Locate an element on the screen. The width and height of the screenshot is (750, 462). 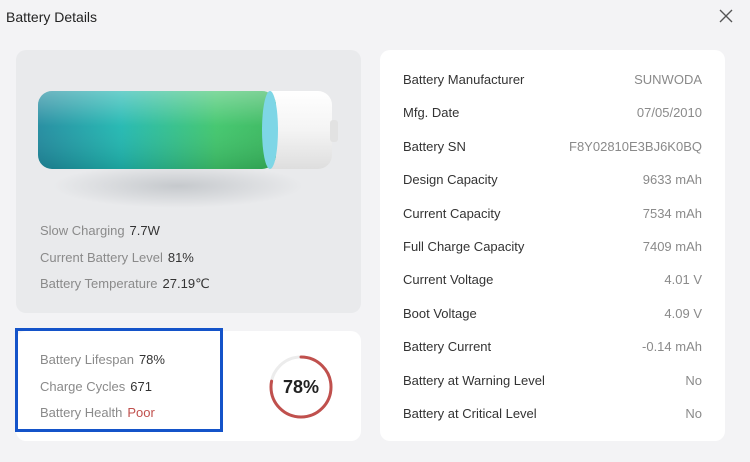
detail-value: 7534 mAh is located at coordinates (672, 213).